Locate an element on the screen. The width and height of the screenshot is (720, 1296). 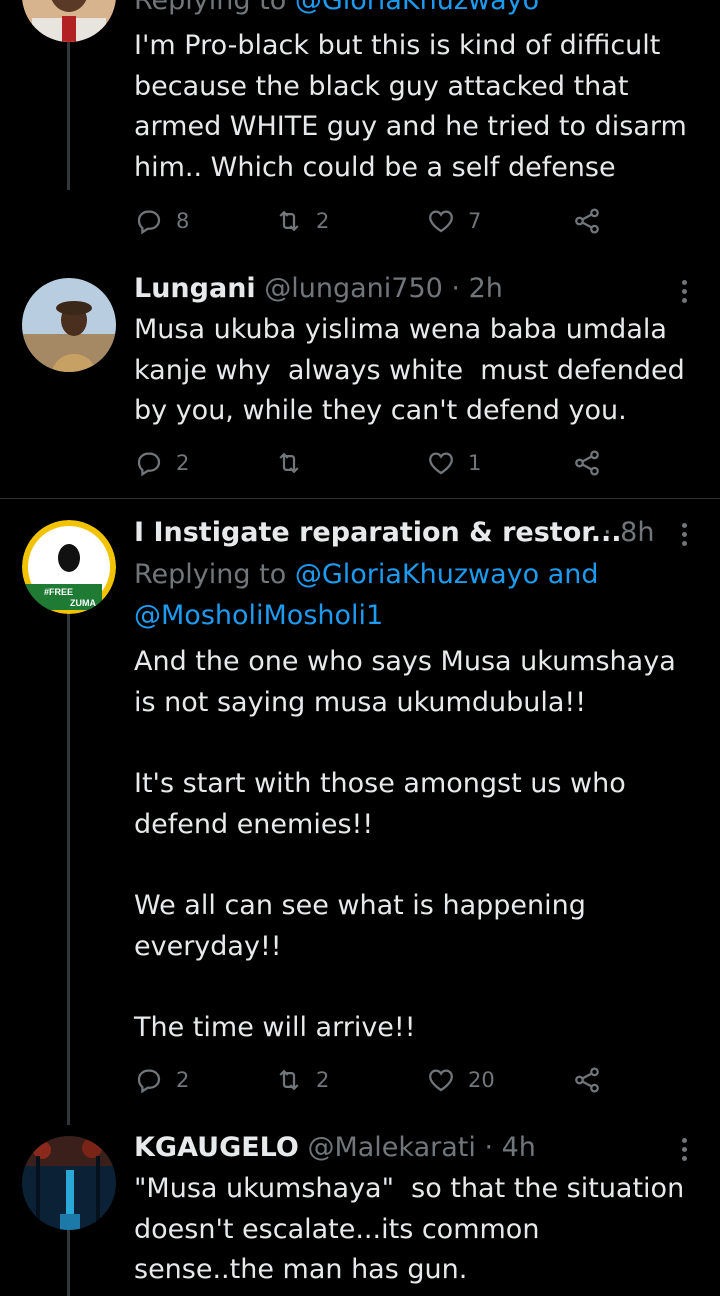
display-name: KGAUGELO is located at coordinates (216, 1147).